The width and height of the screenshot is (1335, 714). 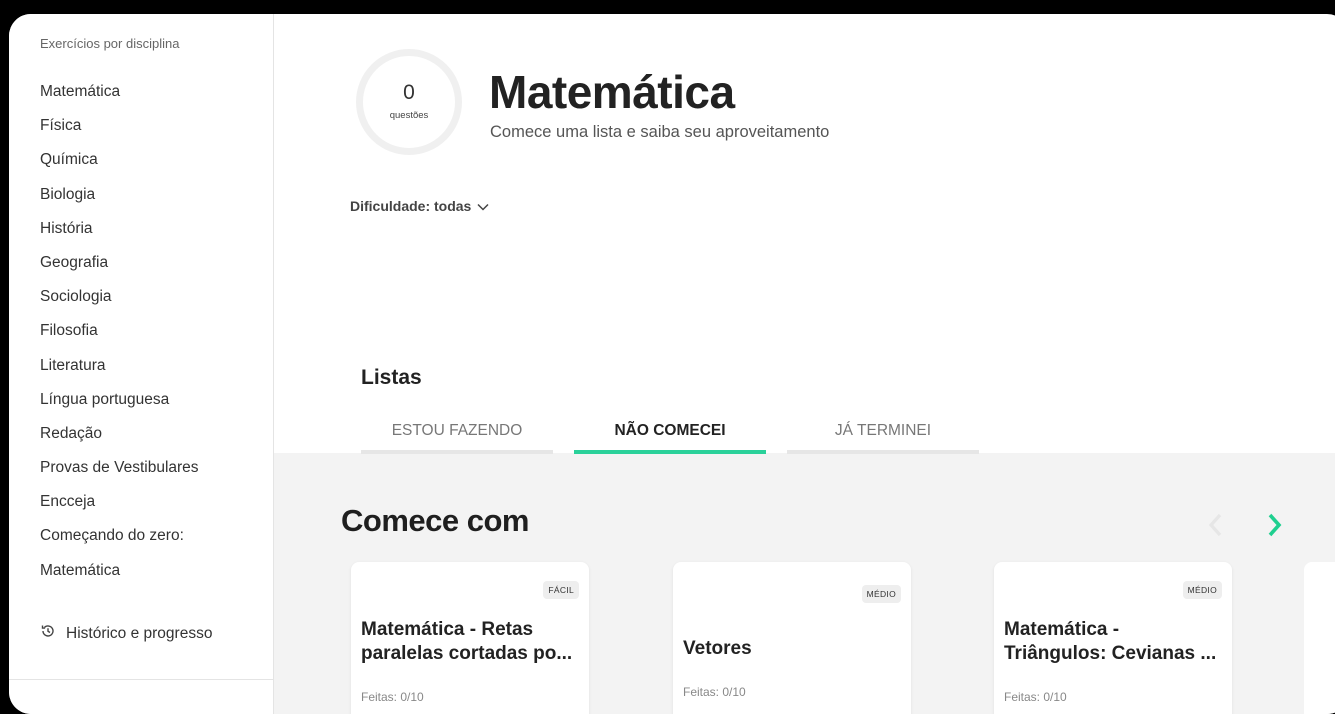 I want to click on question-count-label: questões, so click(x=409, y=115).